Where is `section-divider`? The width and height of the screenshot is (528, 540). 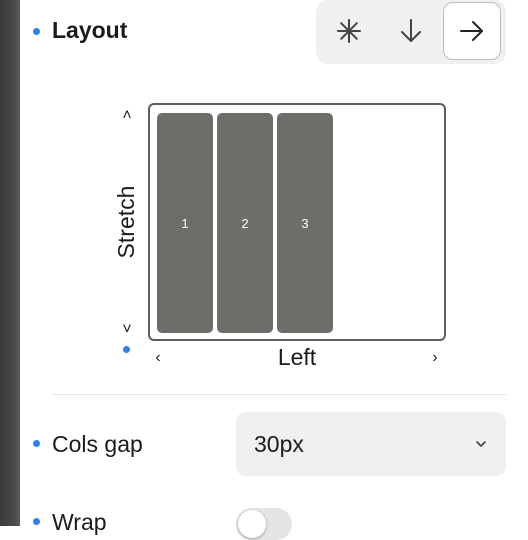
section-divider is located at coordinates (279, 394).